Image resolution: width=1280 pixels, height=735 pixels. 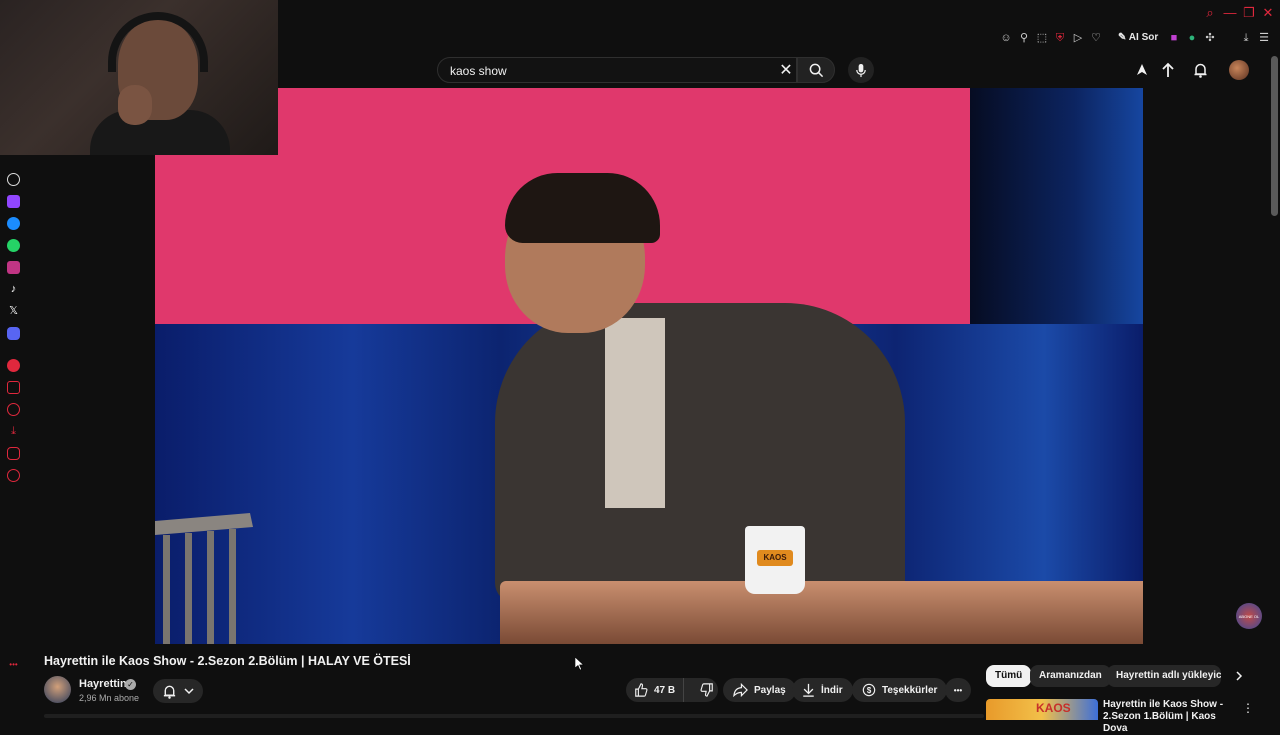 What do you see at coordinates (189, 691) in the screenshot?
I see `chevron-down-icon` at bounding box center [189, 691].